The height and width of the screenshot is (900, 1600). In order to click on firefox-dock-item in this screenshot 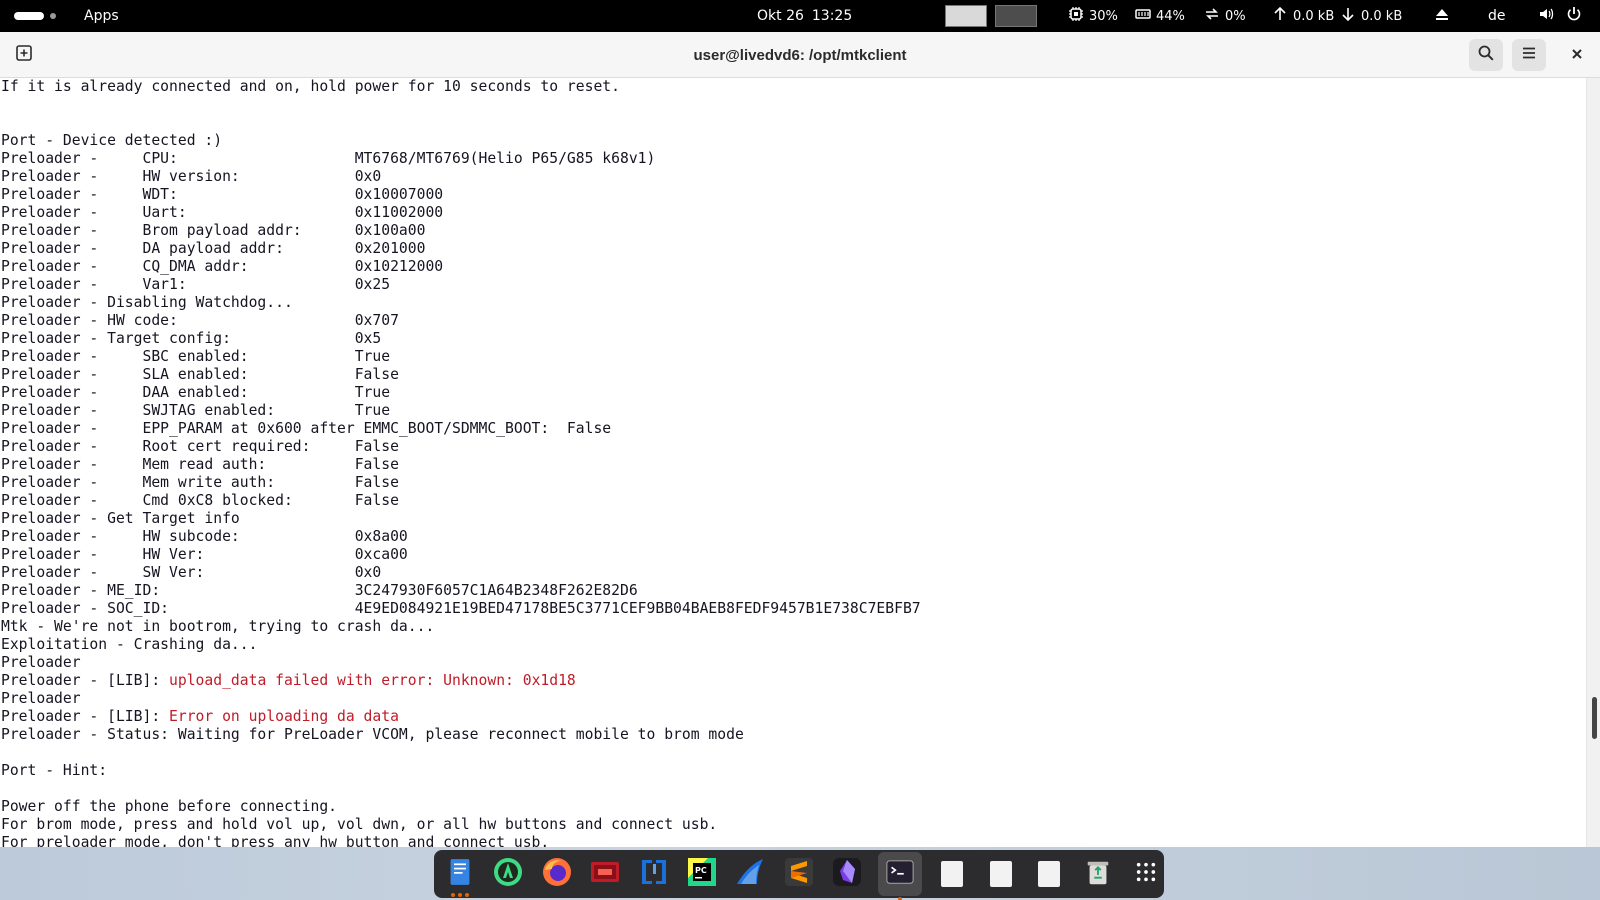, I will do `click(556, 874)`.